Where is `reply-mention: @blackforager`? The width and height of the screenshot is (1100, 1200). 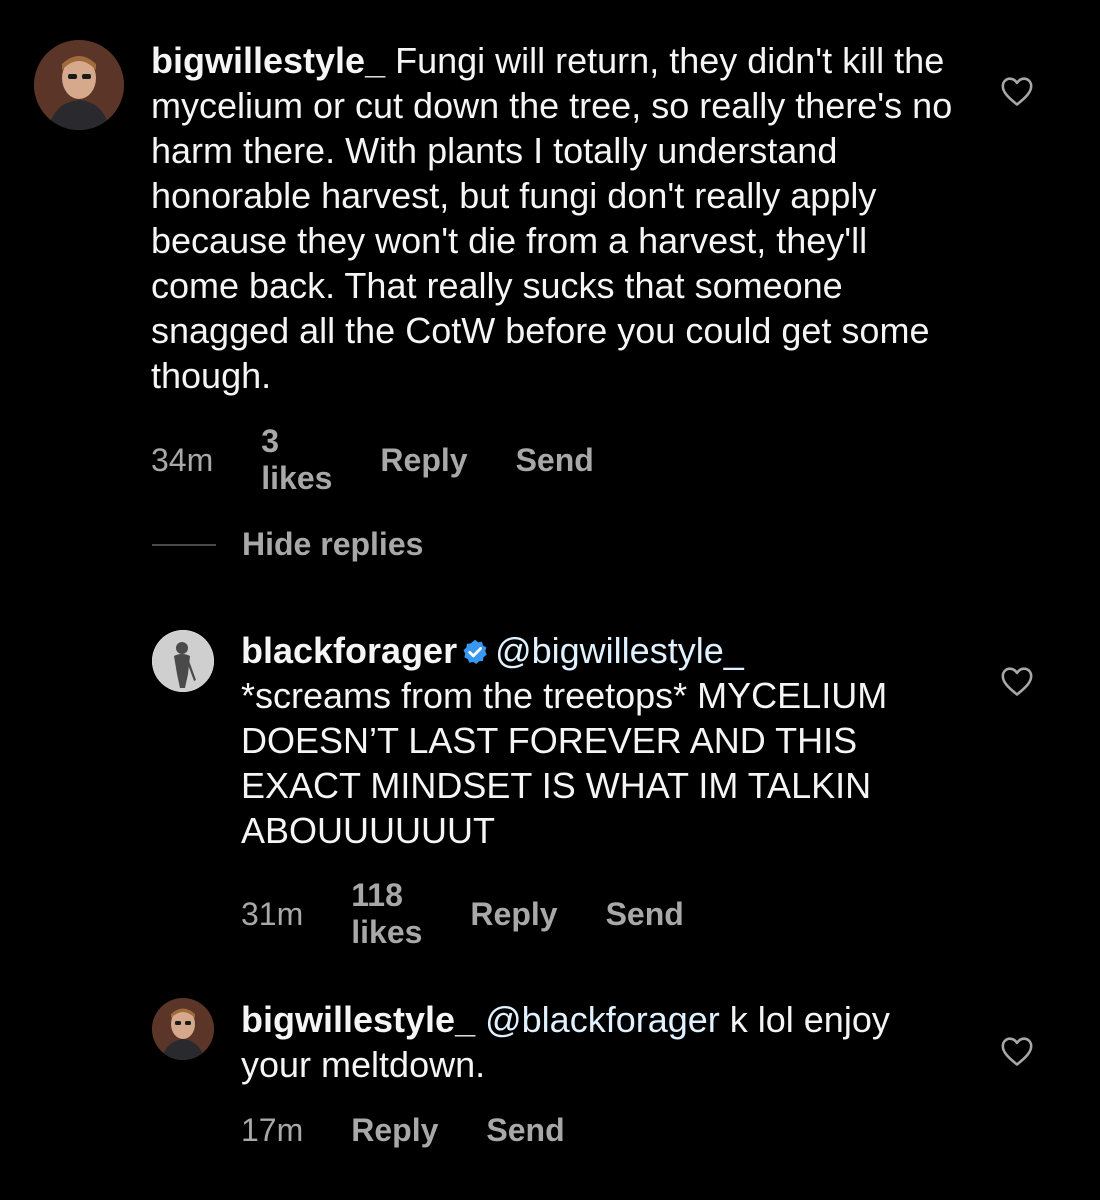 reply-mention: @blackforager is located at coordinates (602, 1019).